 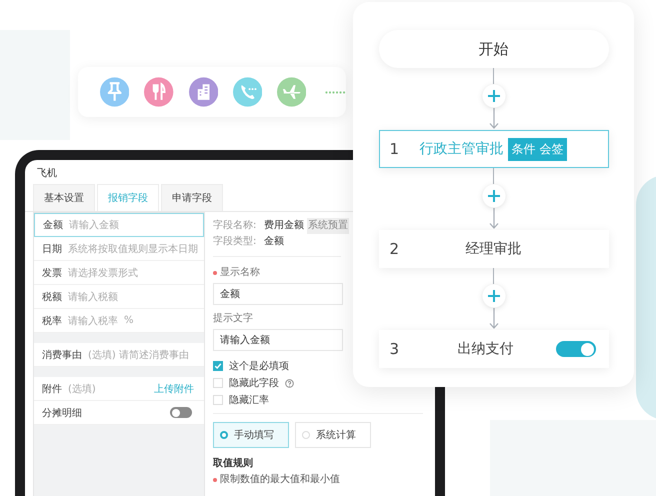 I want to click on step-number: 1, so click(x=394, y=149).